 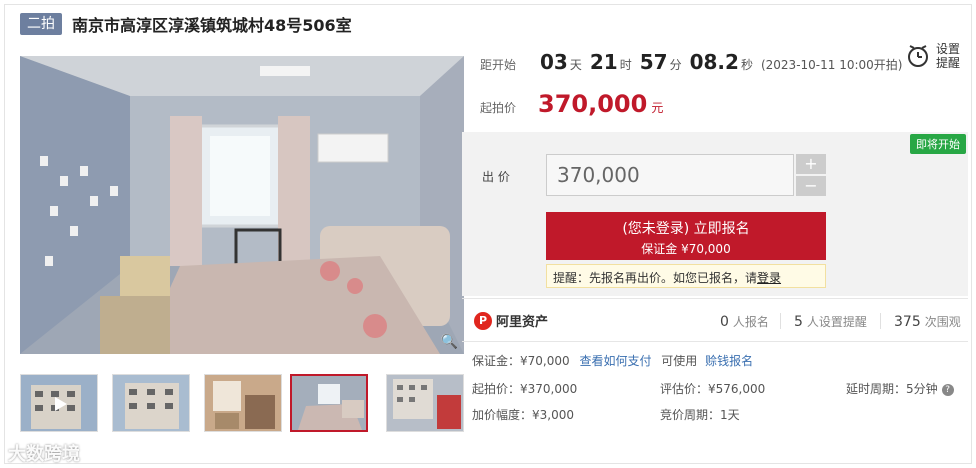 What do you see at coordinates (675, 65) in the screenshot?
I see `countdown-minutes-unit: 分` at bounding box center [675, 65].